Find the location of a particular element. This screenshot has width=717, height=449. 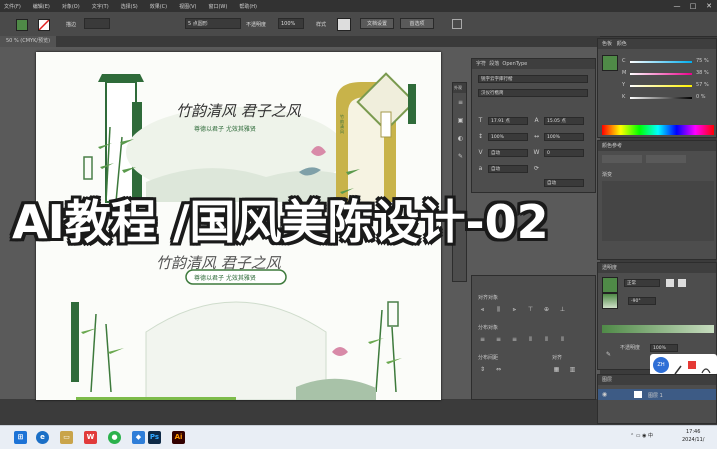

menu-object: 对象(O) is located at coordinates (71, 6).